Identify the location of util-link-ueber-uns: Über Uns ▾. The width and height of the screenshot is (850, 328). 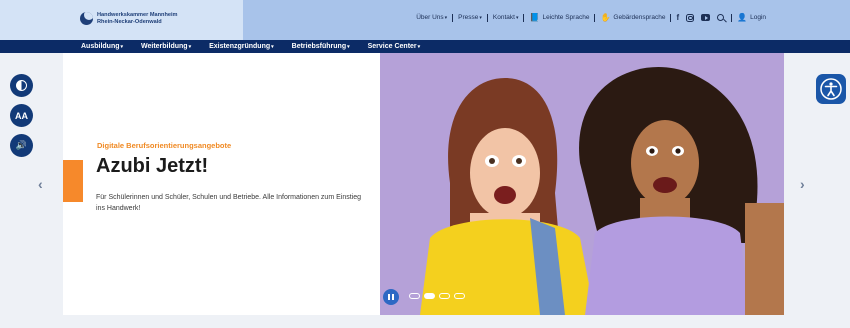
(431, 17).